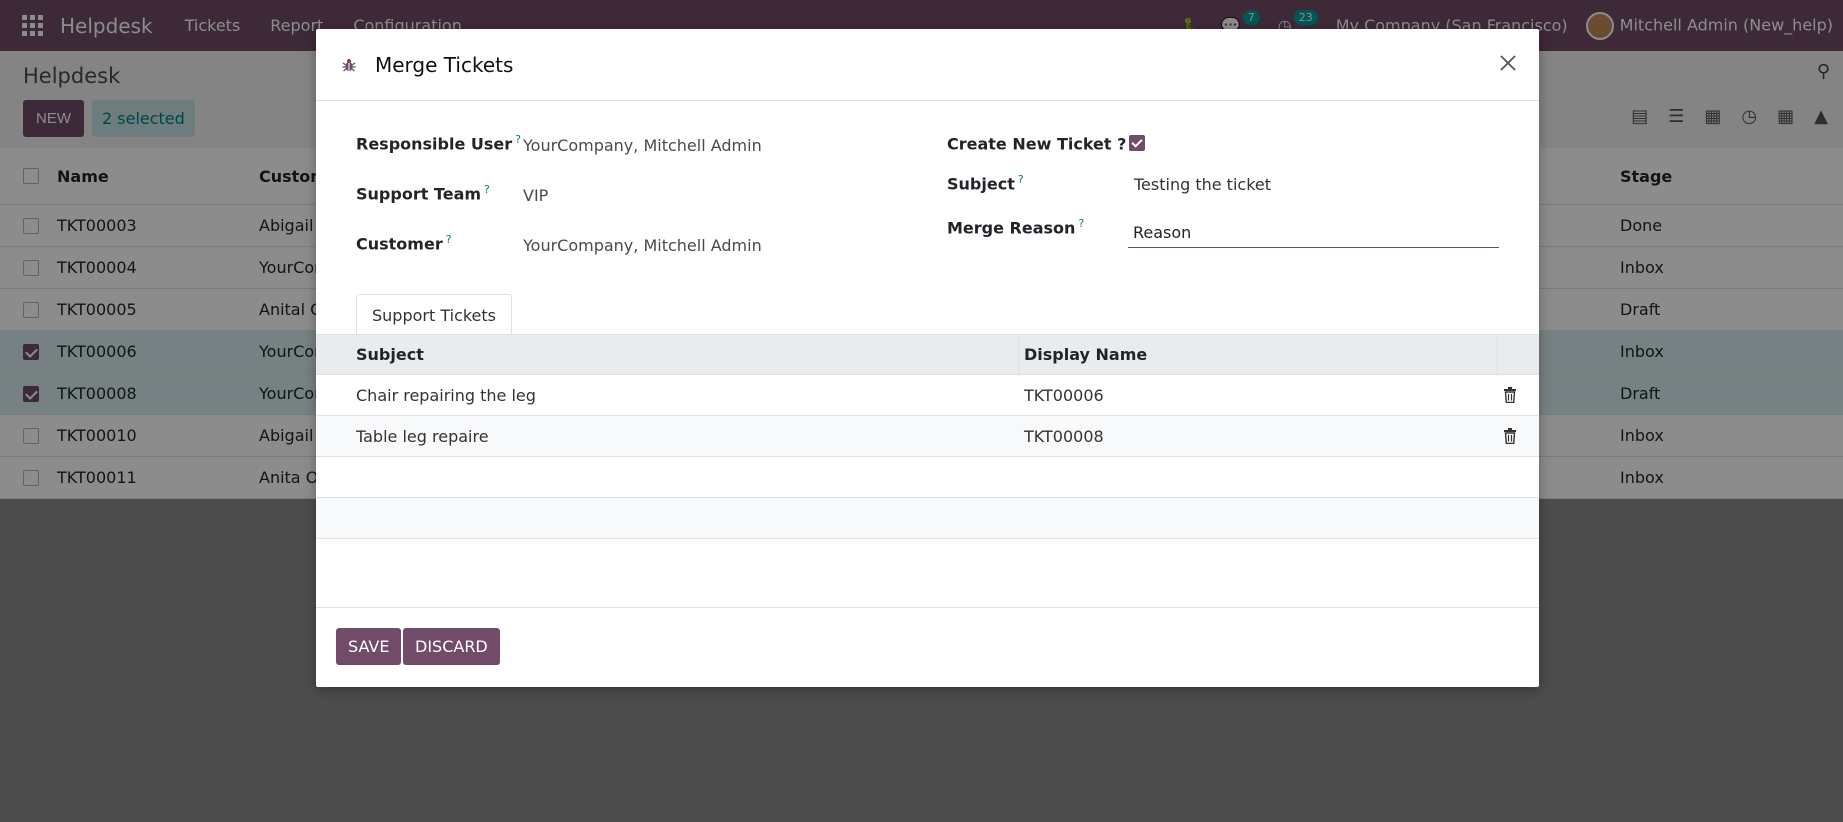  Describe the element at coordinates (1202, 184) in the screenshot. I see `subject-field: Testing the ticket` at that location.